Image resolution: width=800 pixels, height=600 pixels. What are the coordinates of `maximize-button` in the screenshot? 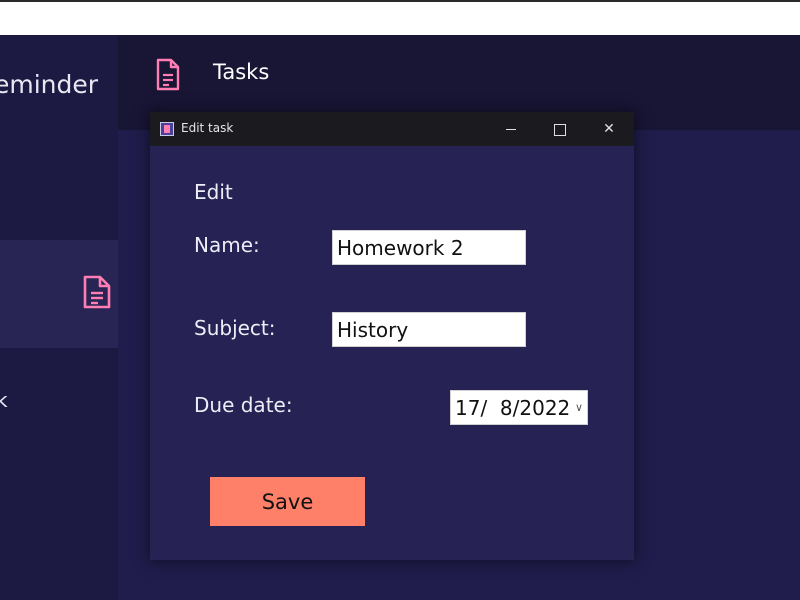 It's located at (559, 129).